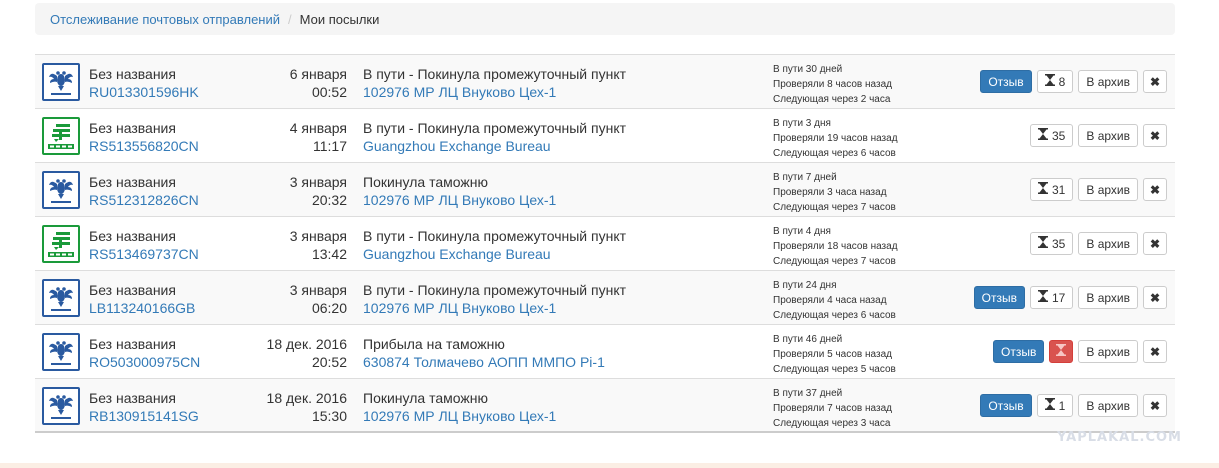 The image size is (1219, 468). Describe the element at coordinates (1062, 405) in the screenshot. I see `timer-count: 1` at that location.